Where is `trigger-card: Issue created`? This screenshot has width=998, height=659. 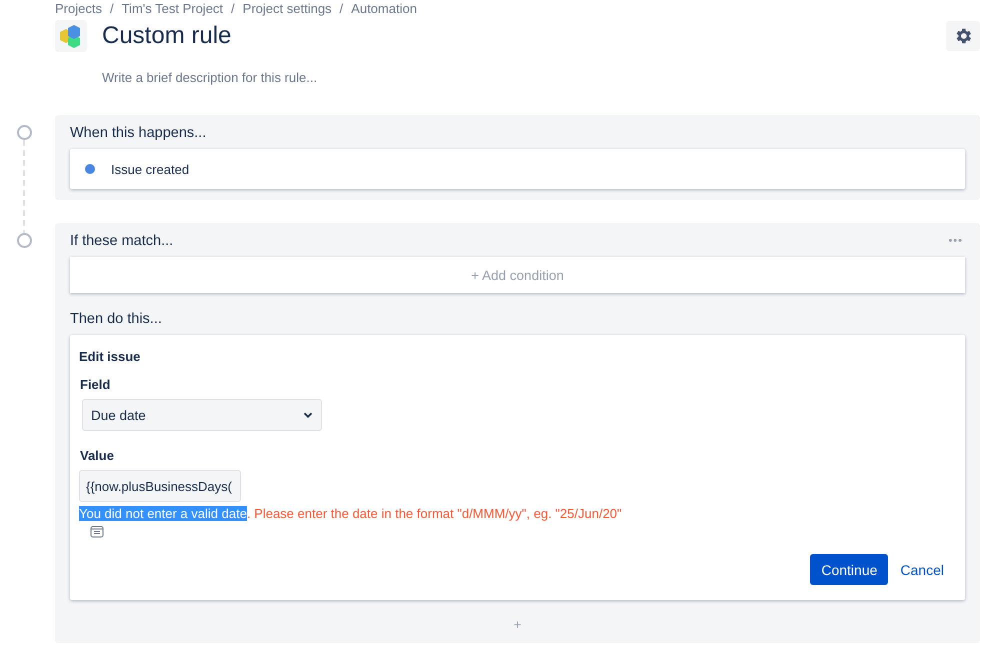 trigger-card: Issue created is located at coordinates (517, 169).